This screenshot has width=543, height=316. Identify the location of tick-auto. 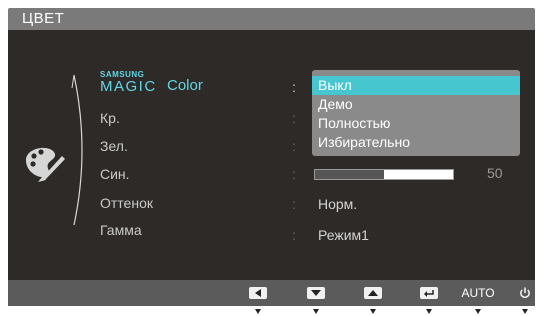
(478, 311).